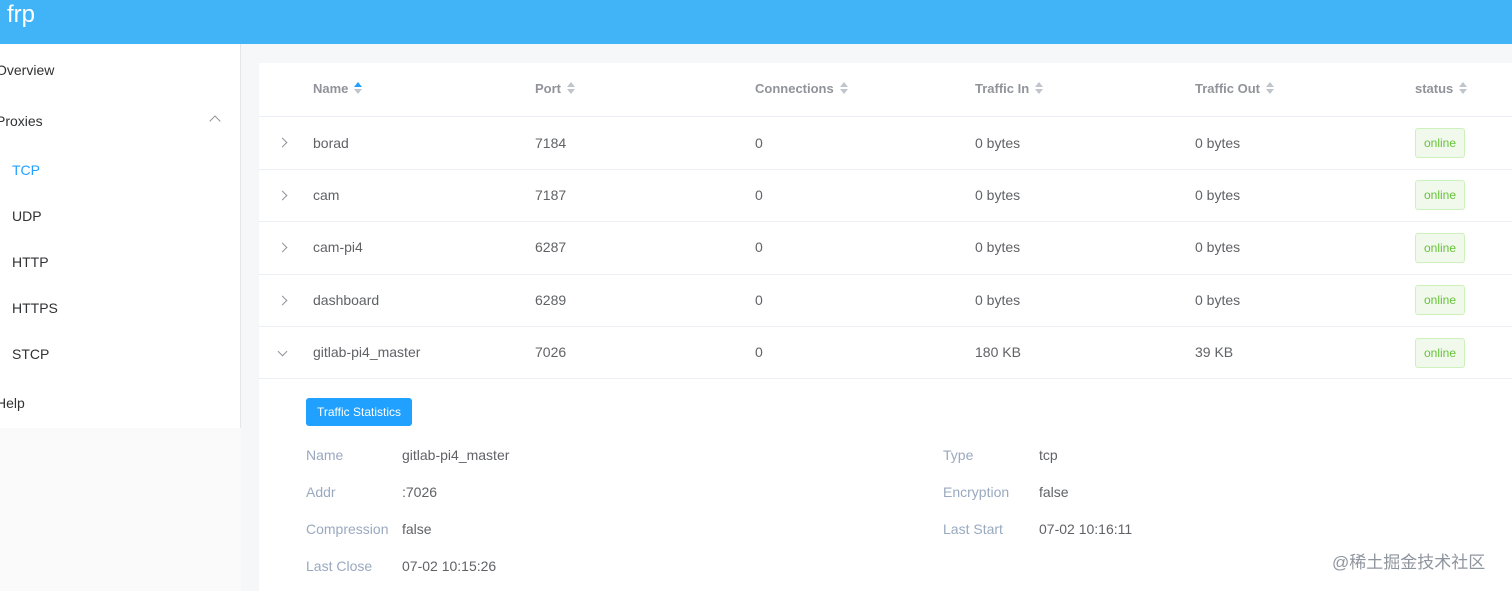 Image resolution: width=1512 pixels, height=591 pixels. What do you see at coordinates (449, 566) in the screenshot?
I see `detail-last-close-value: 07-02 10:15:26` at bounding box center [449, 566].